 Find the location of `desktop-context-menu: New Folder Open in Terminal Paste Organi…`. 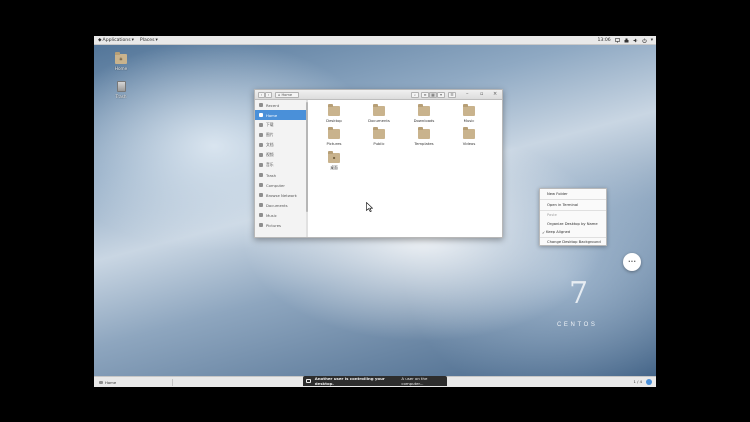

desktop-context-menu: New Folder Open in Terminal Paste Organi… is located at coordinates (573, 217).